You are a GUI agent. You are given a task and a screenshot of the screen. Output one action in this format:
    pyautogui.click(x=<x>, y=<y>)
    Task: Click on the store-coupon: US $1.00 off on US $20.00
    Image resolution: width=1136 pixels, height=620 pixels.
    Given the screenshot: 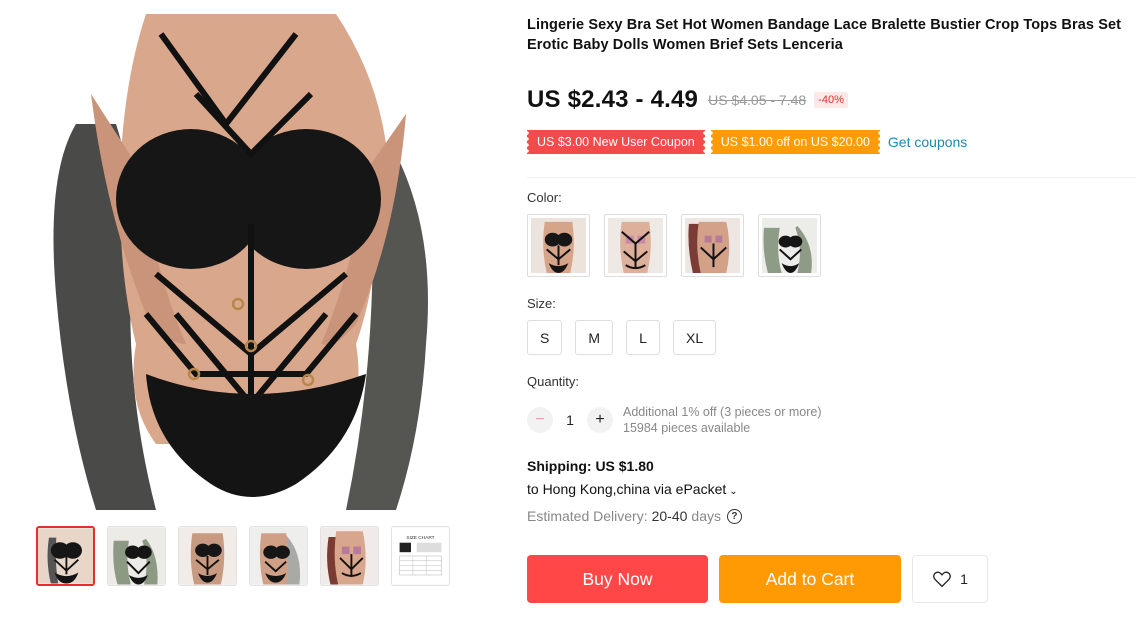 What is the action you would take?
    pyautogui.click(x=795, y=142)
    